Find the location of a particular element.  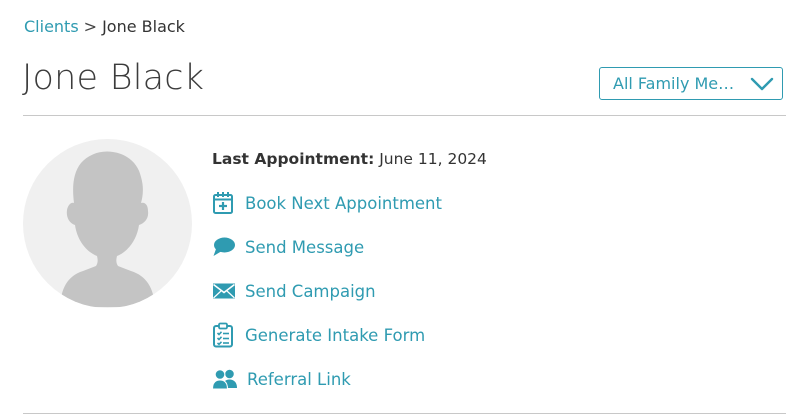

generate-intake-form-label: Generate Intake Form is located at coordinates (335, 335).